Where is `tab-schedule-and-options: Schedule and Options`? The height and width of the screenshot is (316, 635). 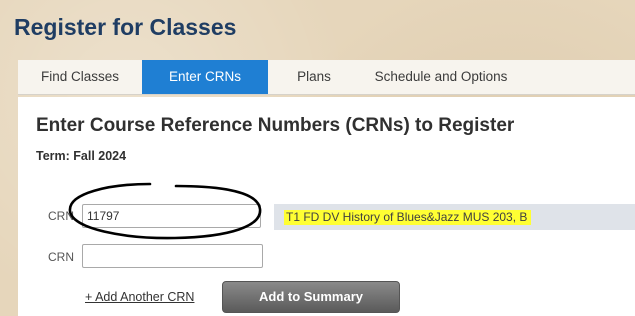
tab-schedule-and-options: Schedule and Options is located at coordinates (441, 77).